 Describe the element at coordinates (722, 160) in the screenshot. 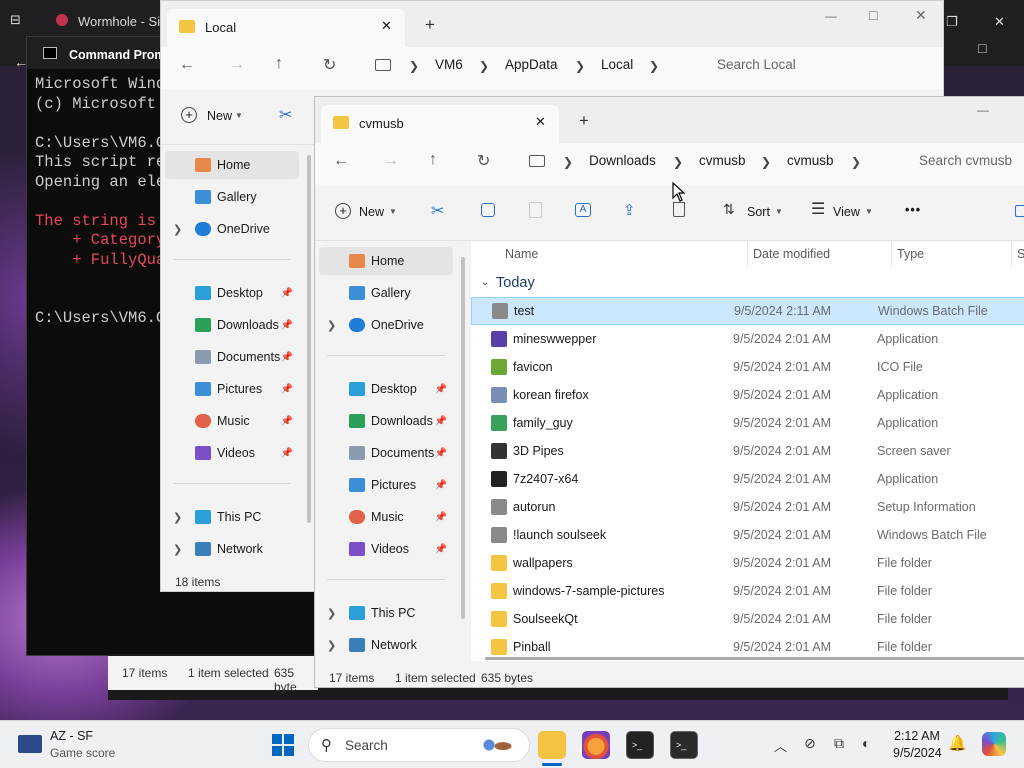

I see `breadcrumb-cvmusb-1: cvmusb` at that location.